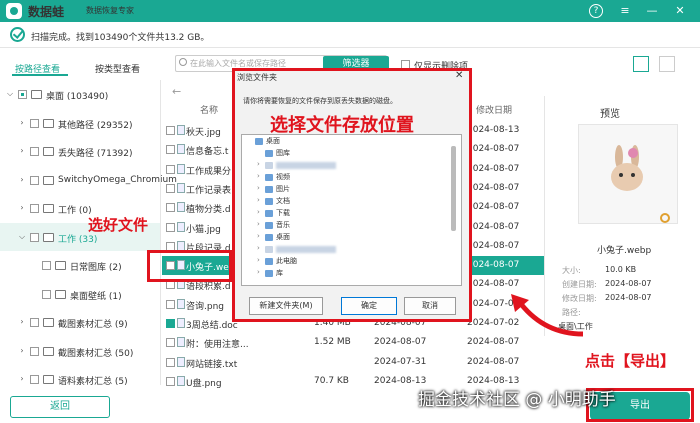  What do you see at coordinates (96, 353) in the screenshot?
I see `tree-label: 截图素材汇总 (50)` at bounding box center [96, 353].